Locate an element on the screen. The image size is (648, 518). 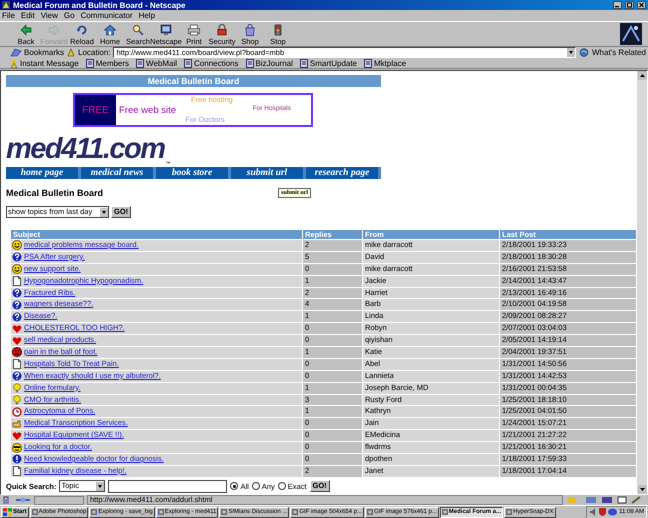
connection-icon is located at coordinates (23, 500).